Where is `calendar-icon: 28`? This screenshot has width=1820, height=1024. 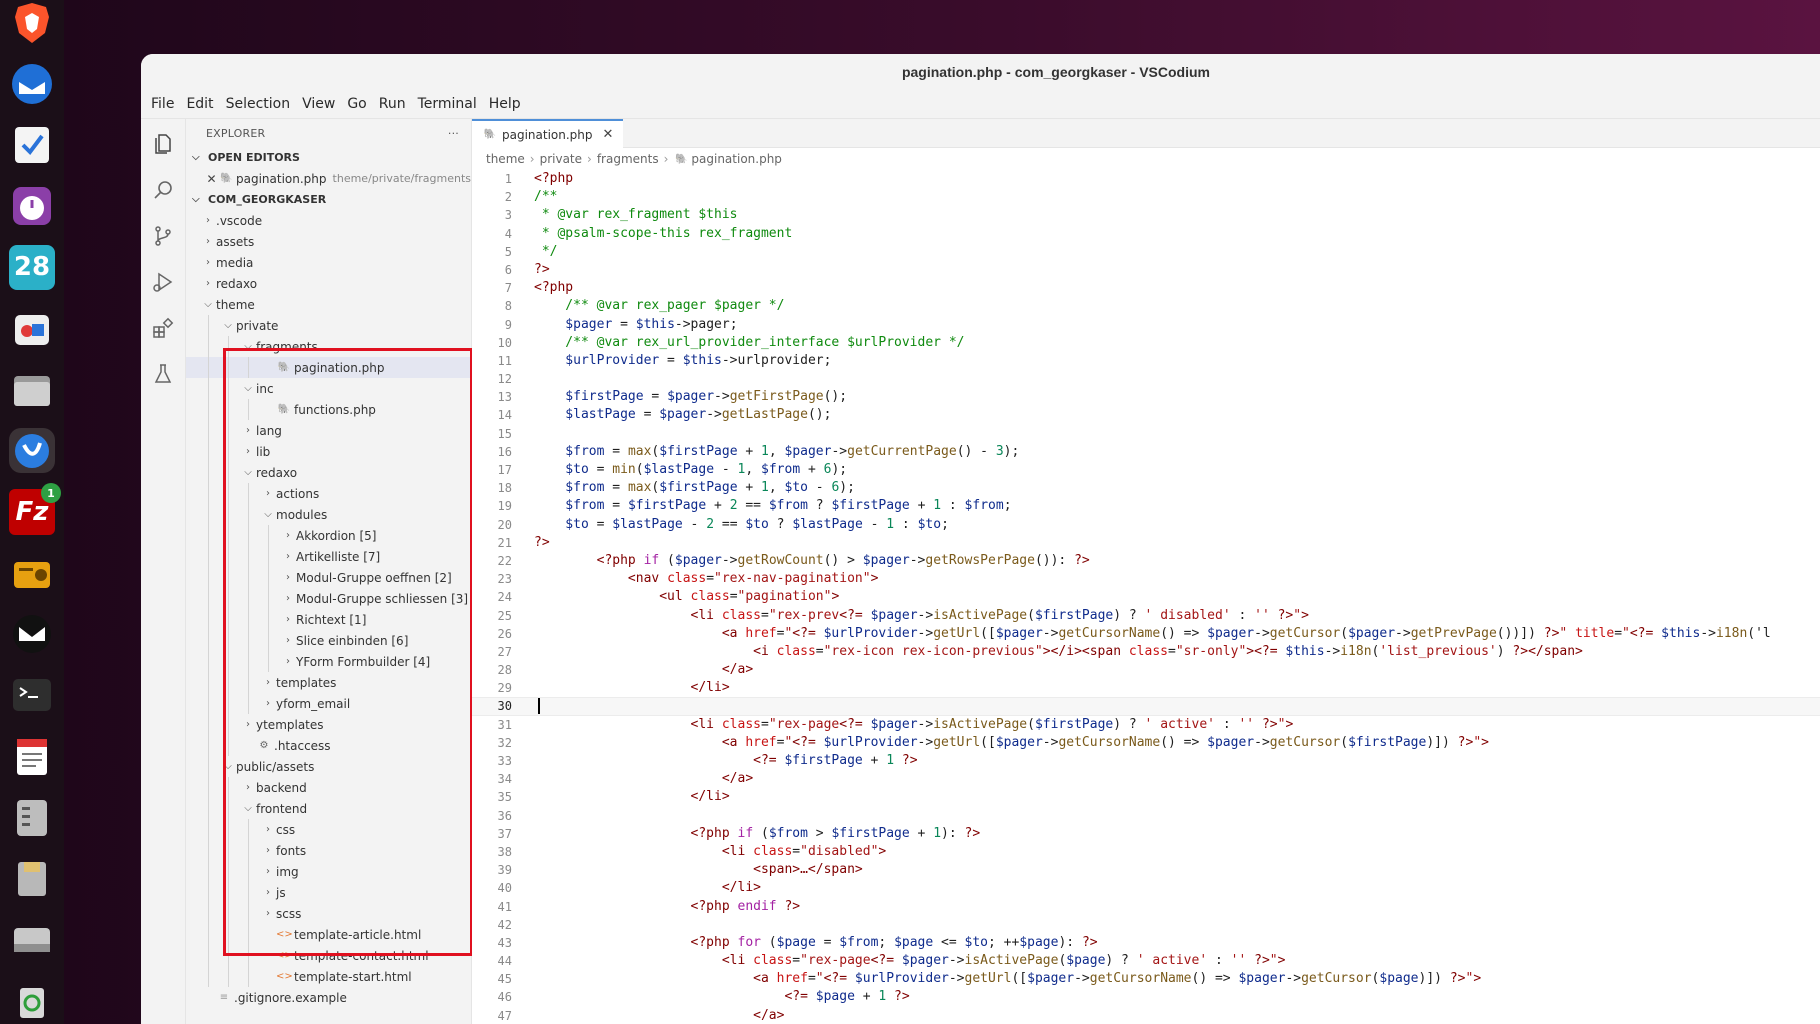
calendar-icon: 28 is located at coordinates (32, 267).